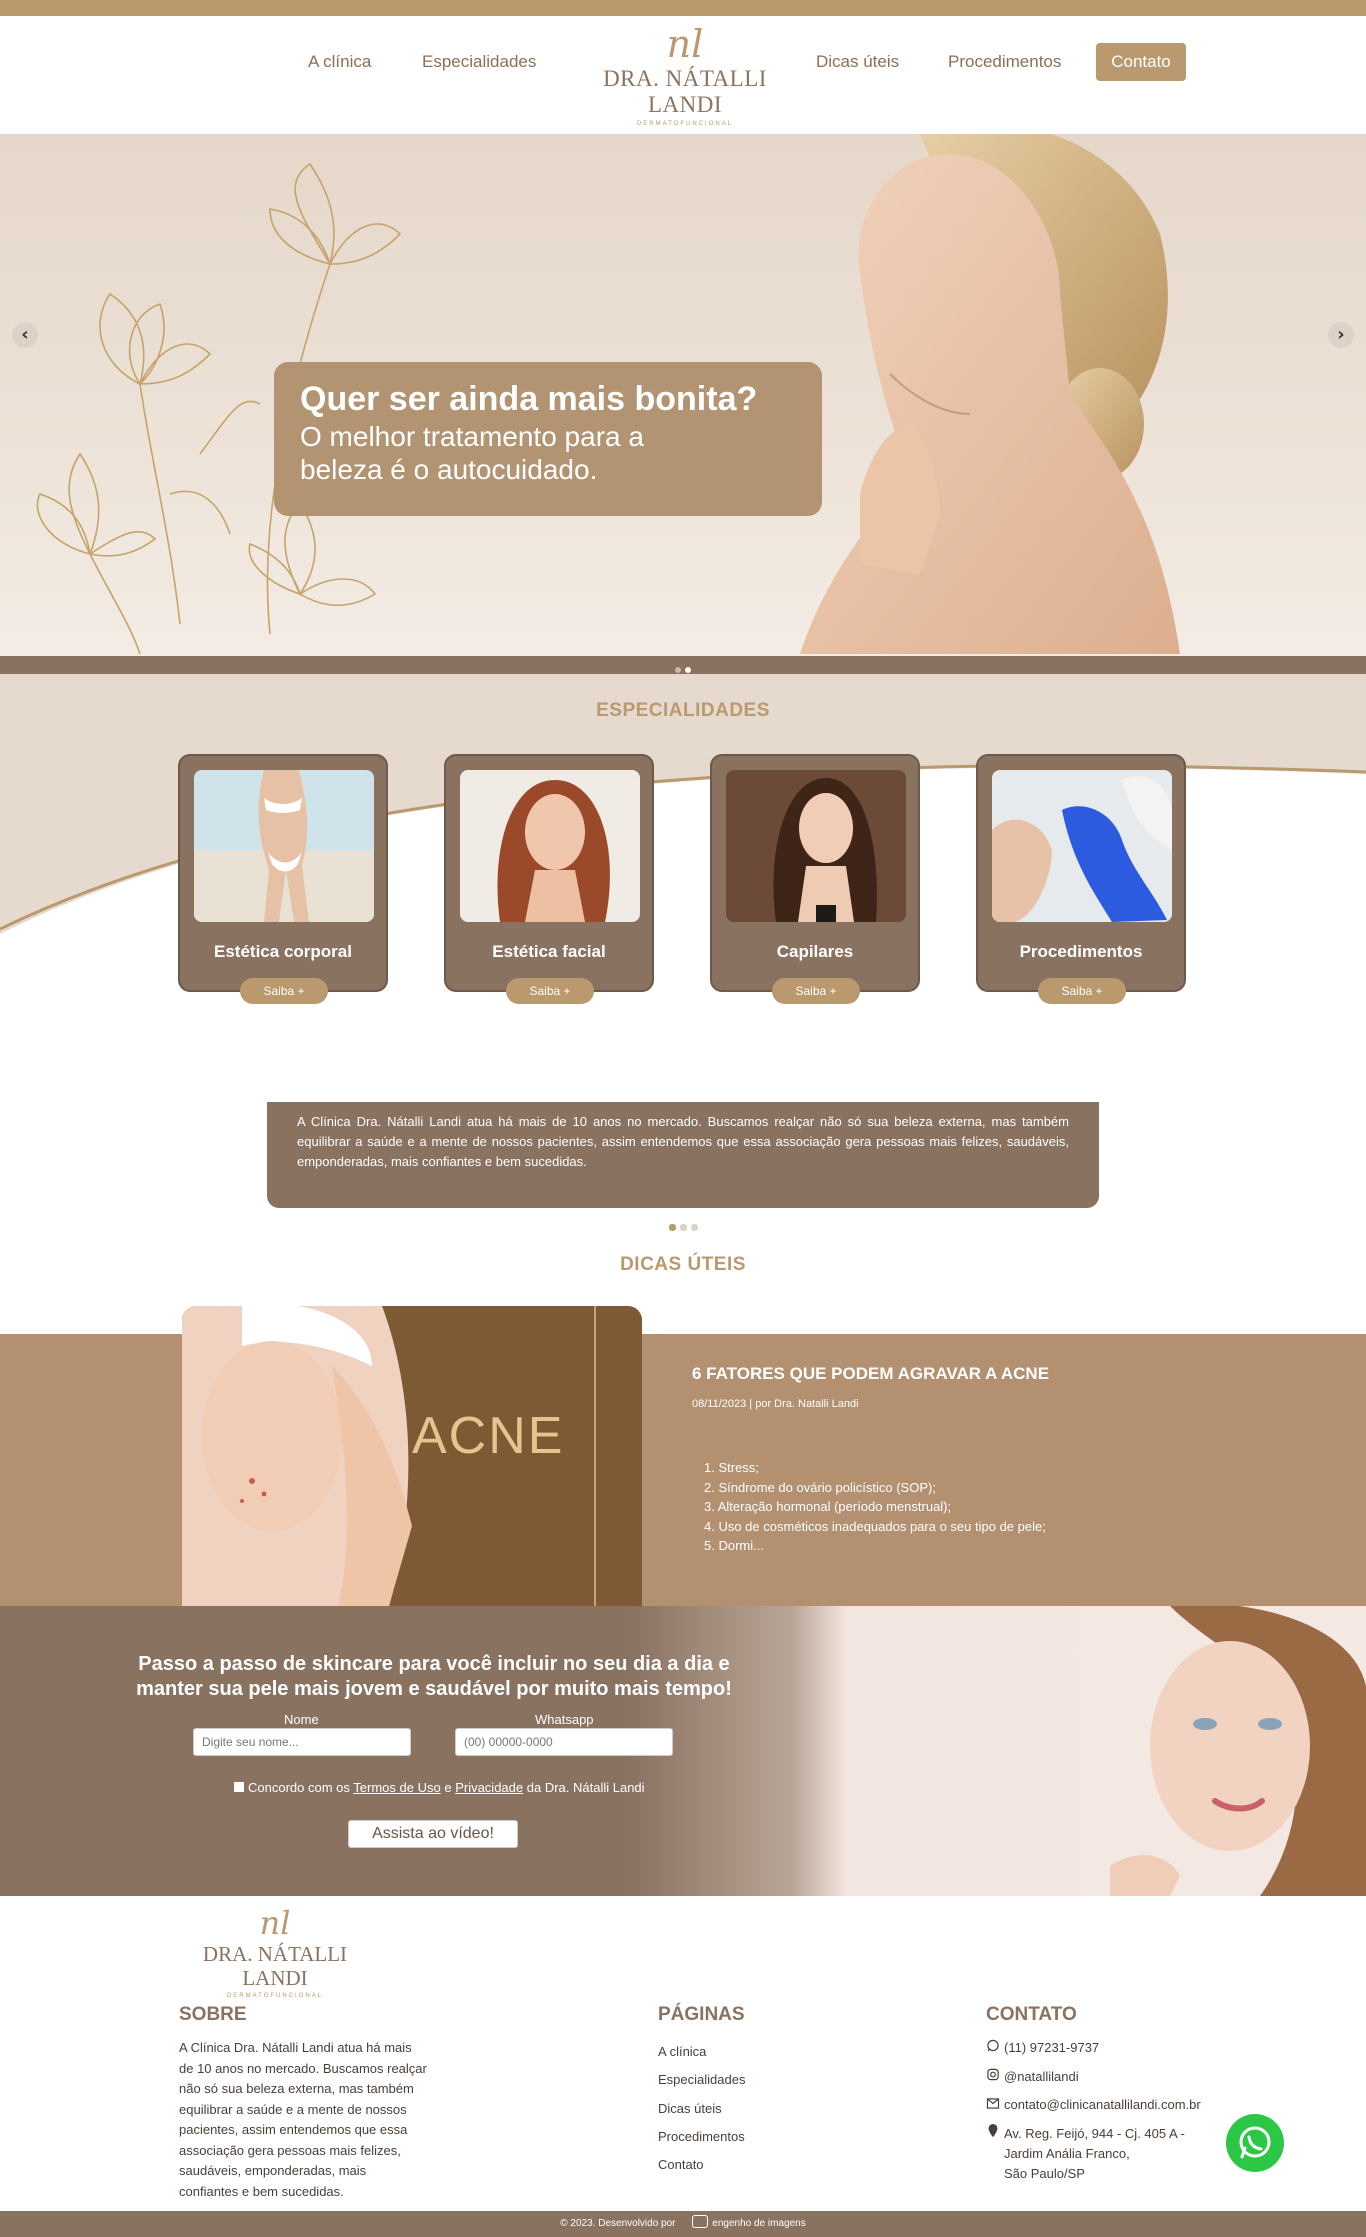 The image size is (1366, 2237). I want to click on contact-instagram: @natallilandi, so click(1093, 2081).